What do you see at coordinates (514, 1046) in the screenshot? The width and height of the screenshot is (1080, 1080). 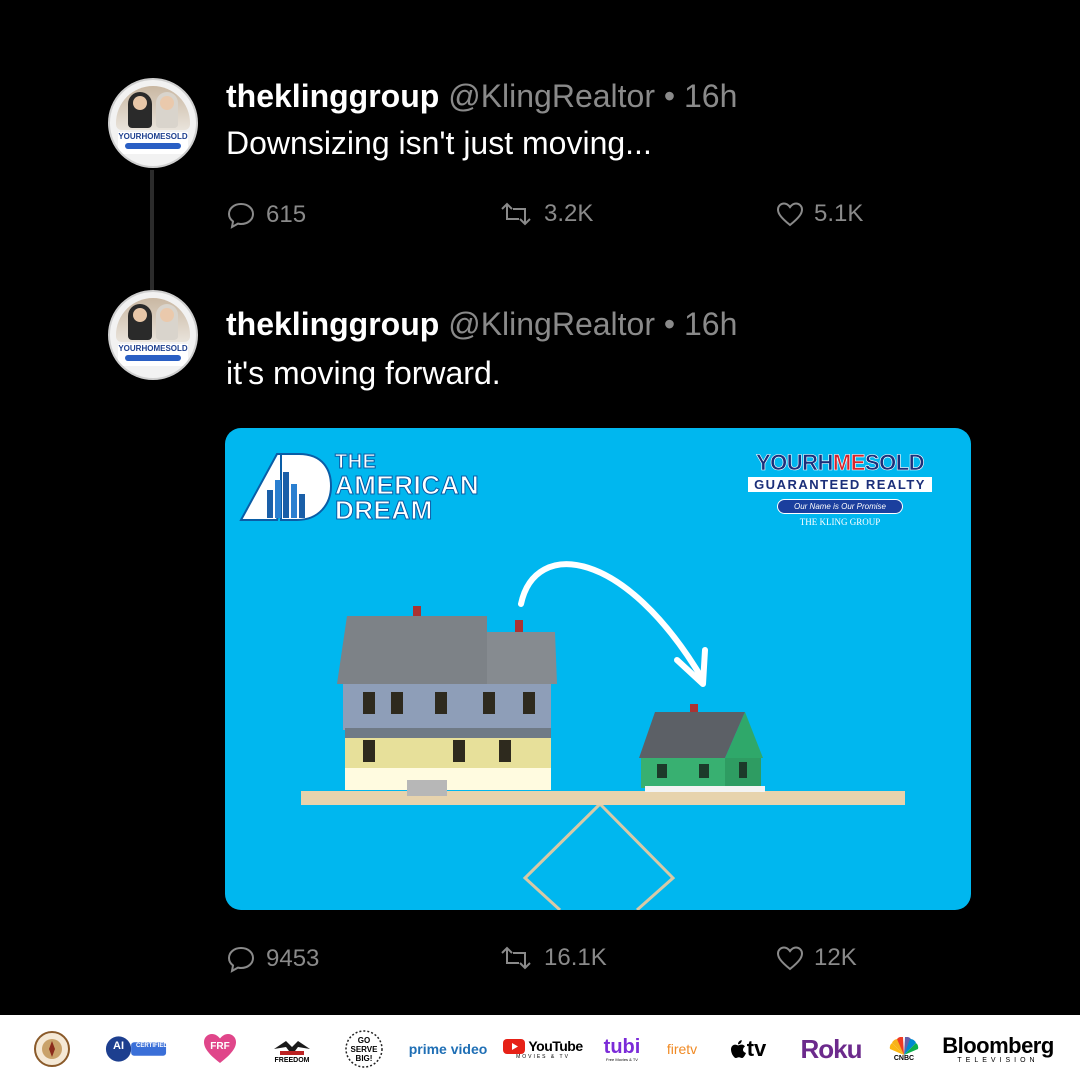 I see `youtube-play-icon` at bounding box center [514, 1046].